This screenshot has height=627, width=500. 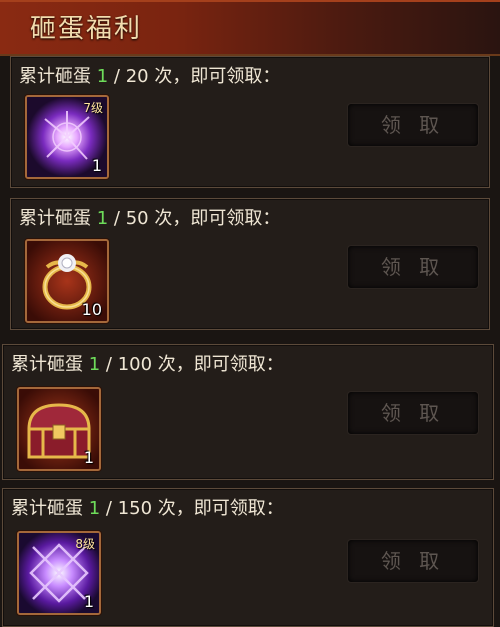 I want to click on reward-requirement: 累计砸蛋 1 / 100 次，即可领取：, so click(x=147, y=364).